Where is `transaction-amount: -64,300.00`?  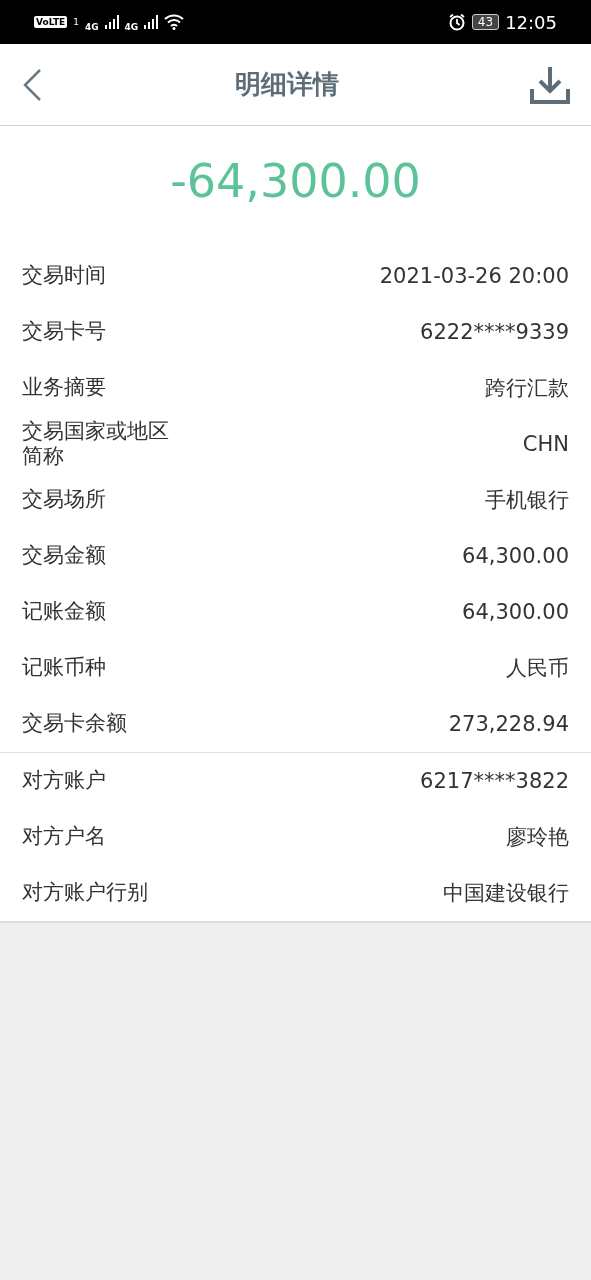
transaction-amount: -64,300.00 is located at coordinates (295, 181).